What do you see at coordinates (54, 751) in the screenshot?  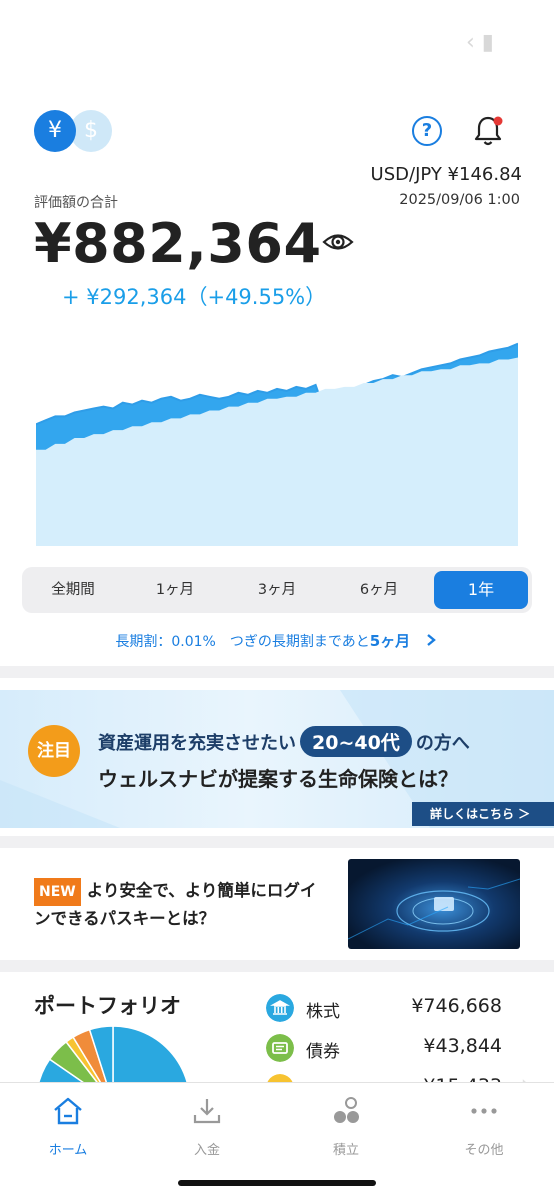 I see `banner-badge: 注目` at bounding box center [54, 751].